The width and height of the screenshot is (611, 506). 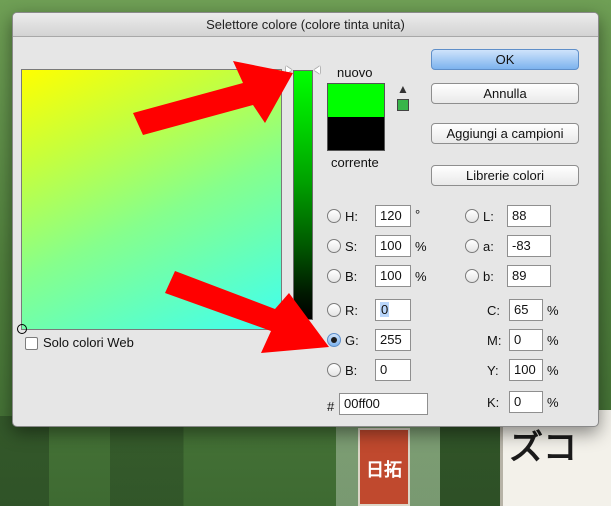 I want to click on r-input: 0, so click(x=393, y=310).